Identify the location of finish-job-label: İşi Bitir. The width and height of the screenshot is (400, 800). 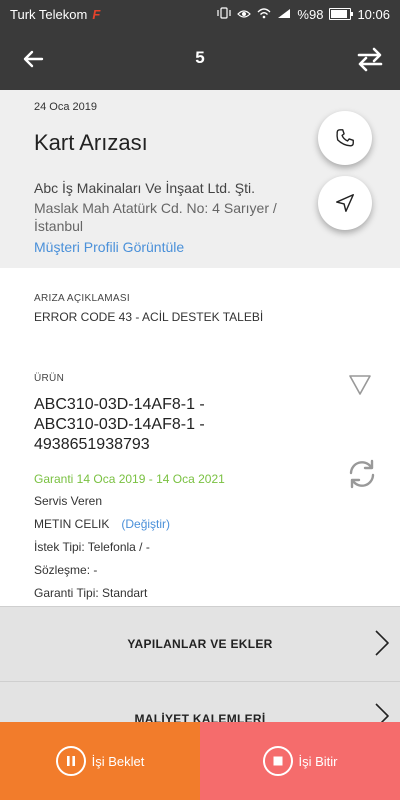
(318, 761).